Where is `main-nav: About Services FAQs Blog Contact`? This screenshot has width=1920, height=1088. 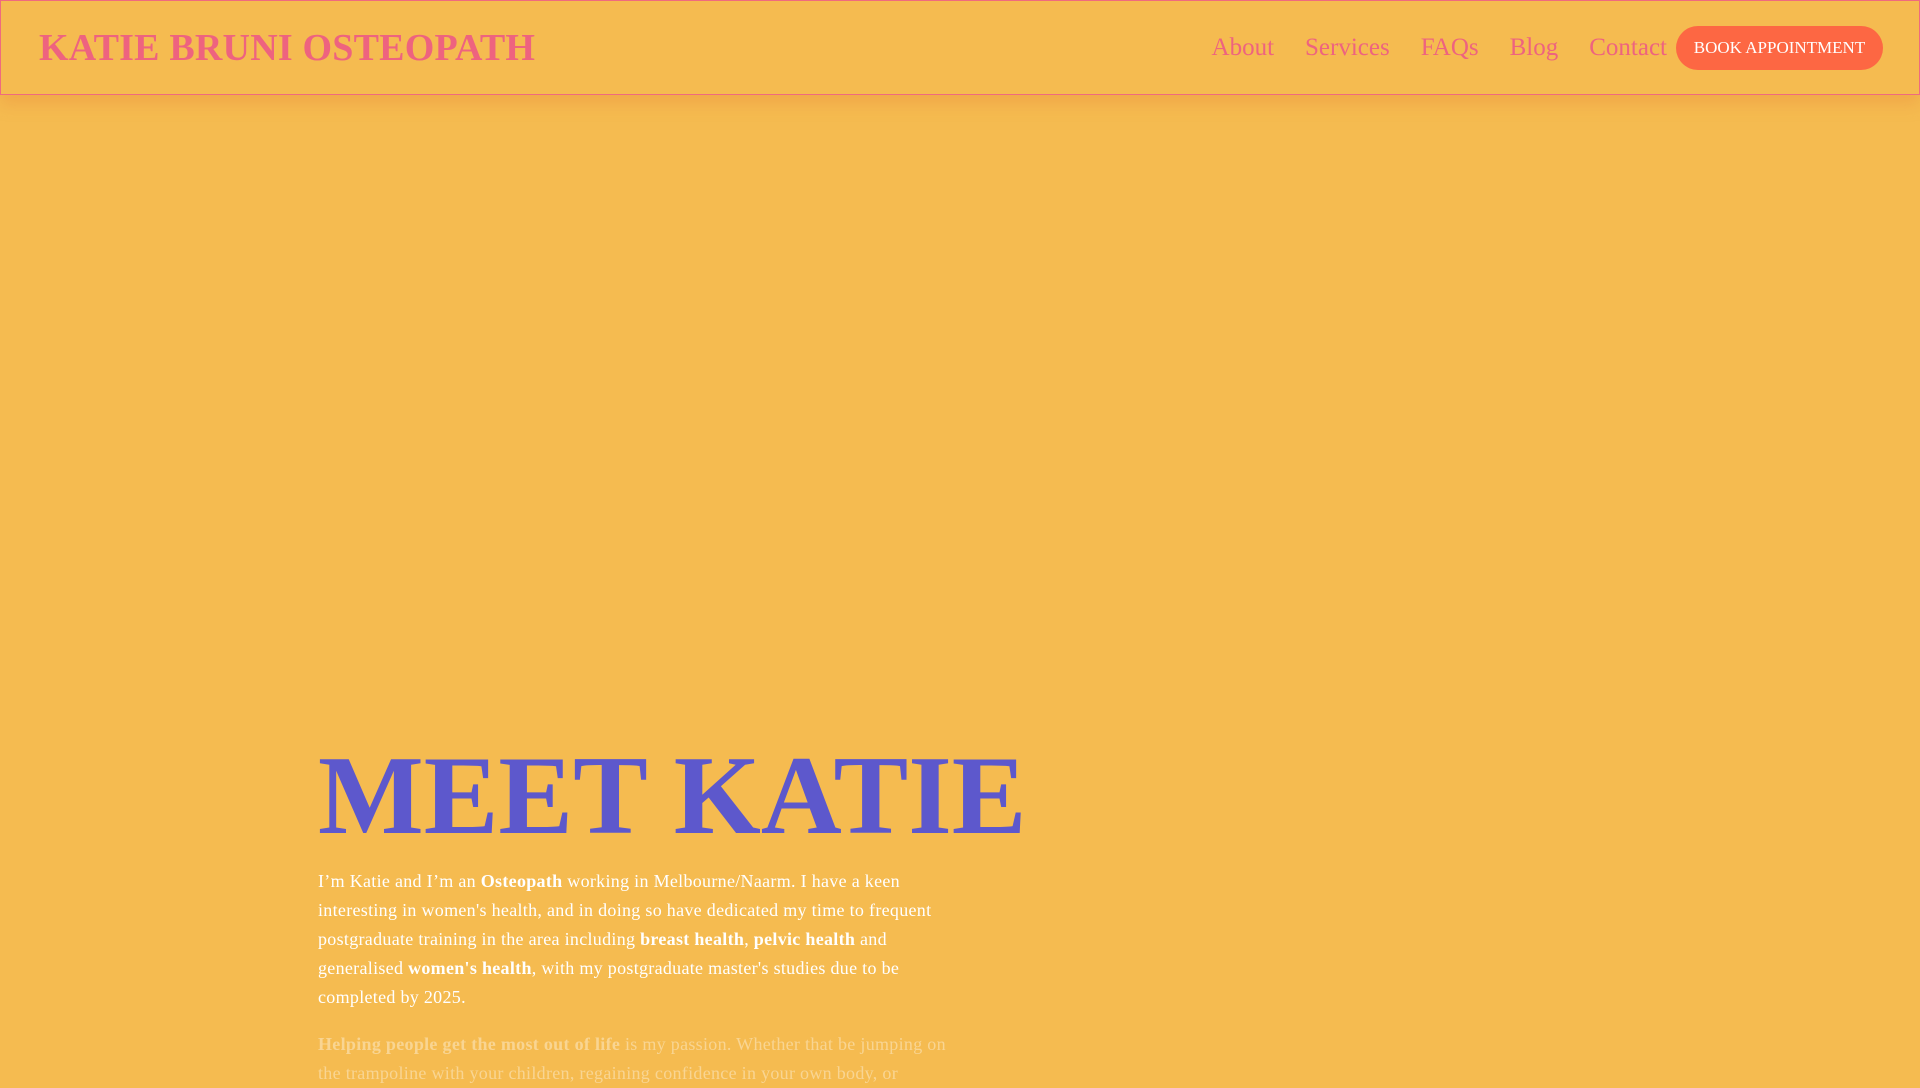 main-nav: About Services FAQs Blog Contact is located at coordinates (1439, 48).